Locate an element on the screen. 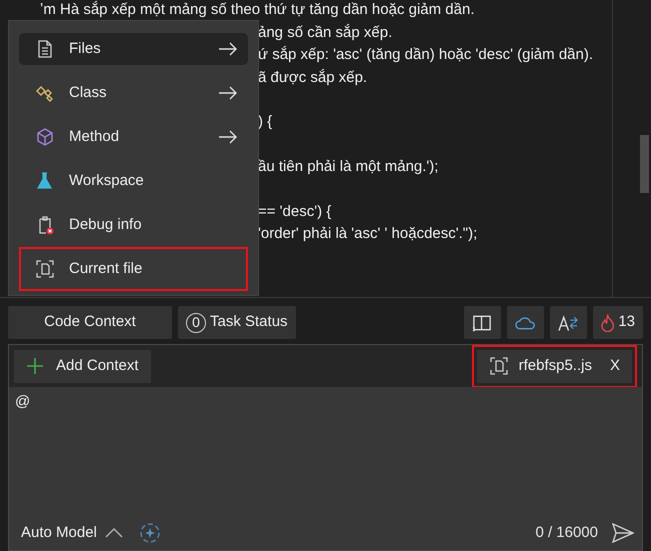 The width and height of the screenshot is (651, 551). code-line: ʼm Hà sắp xếp một mảng số theo thứ tự tăng dần hoặc giảm dần. is located at coordinates (257, 10).